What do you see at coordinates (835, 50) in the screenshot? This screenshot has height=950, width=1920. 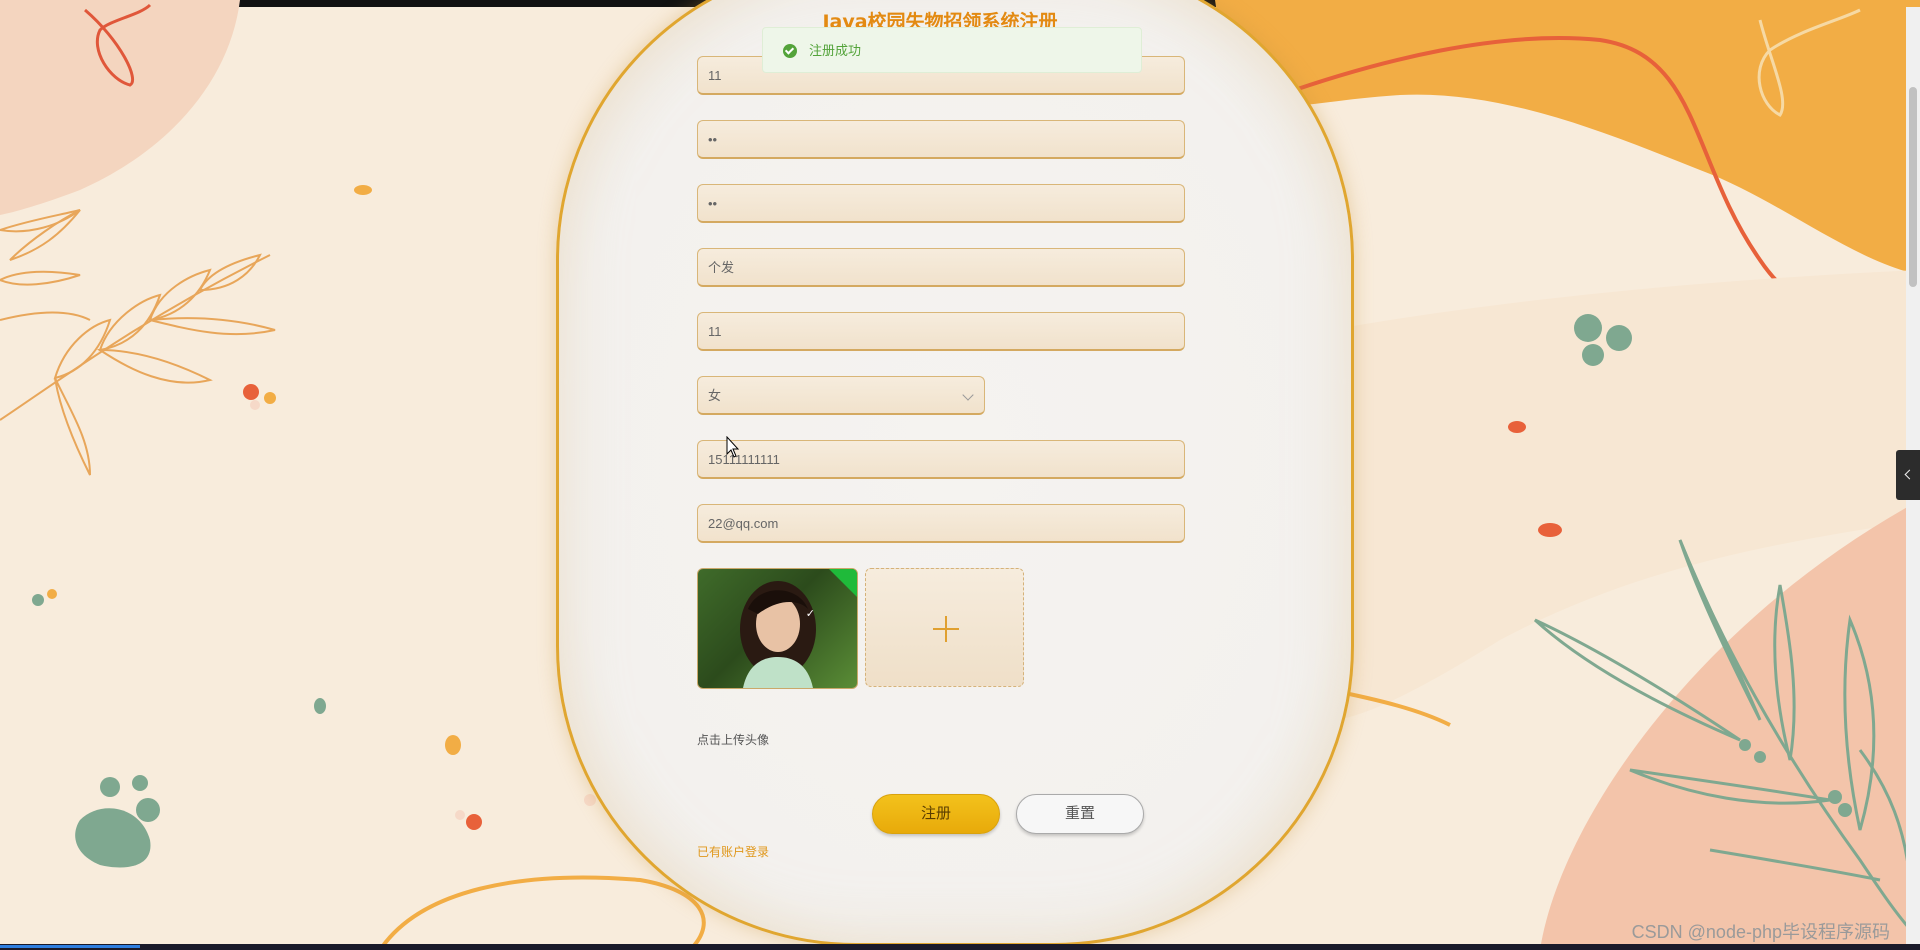 I see `toast-message: 注册成功` at bounding box center [835, 50].